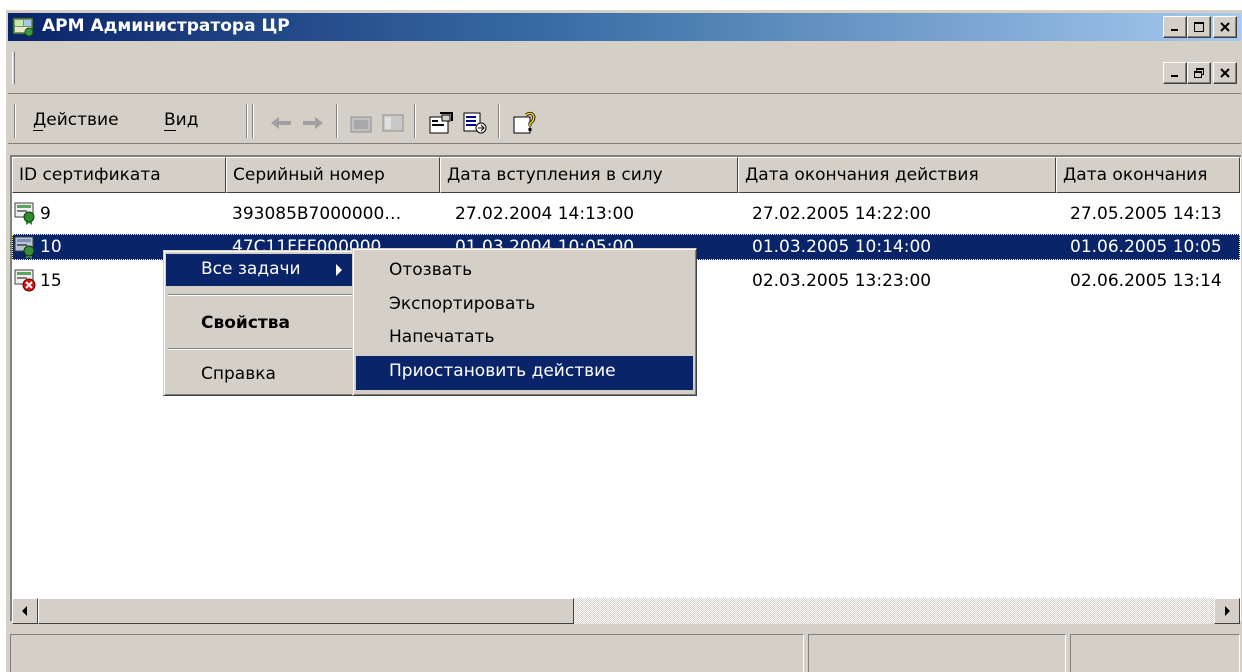 This screenshot has width=1242, height=672. I want to click on back-arrow-icon, so click(281, 123).